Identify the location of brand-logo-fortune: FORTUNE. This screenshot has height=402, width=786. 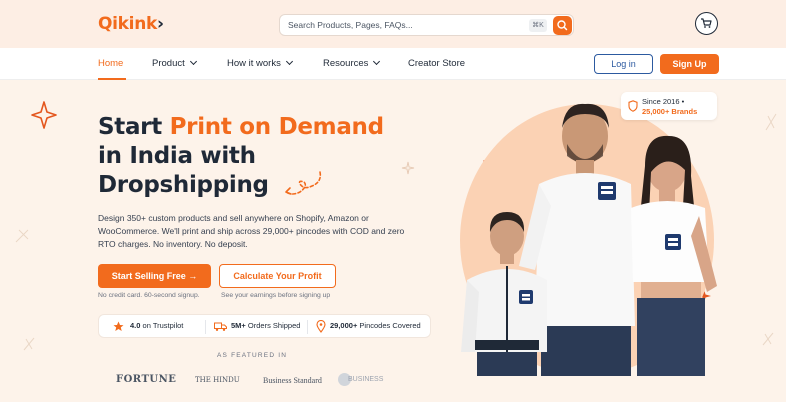
(146, 379).